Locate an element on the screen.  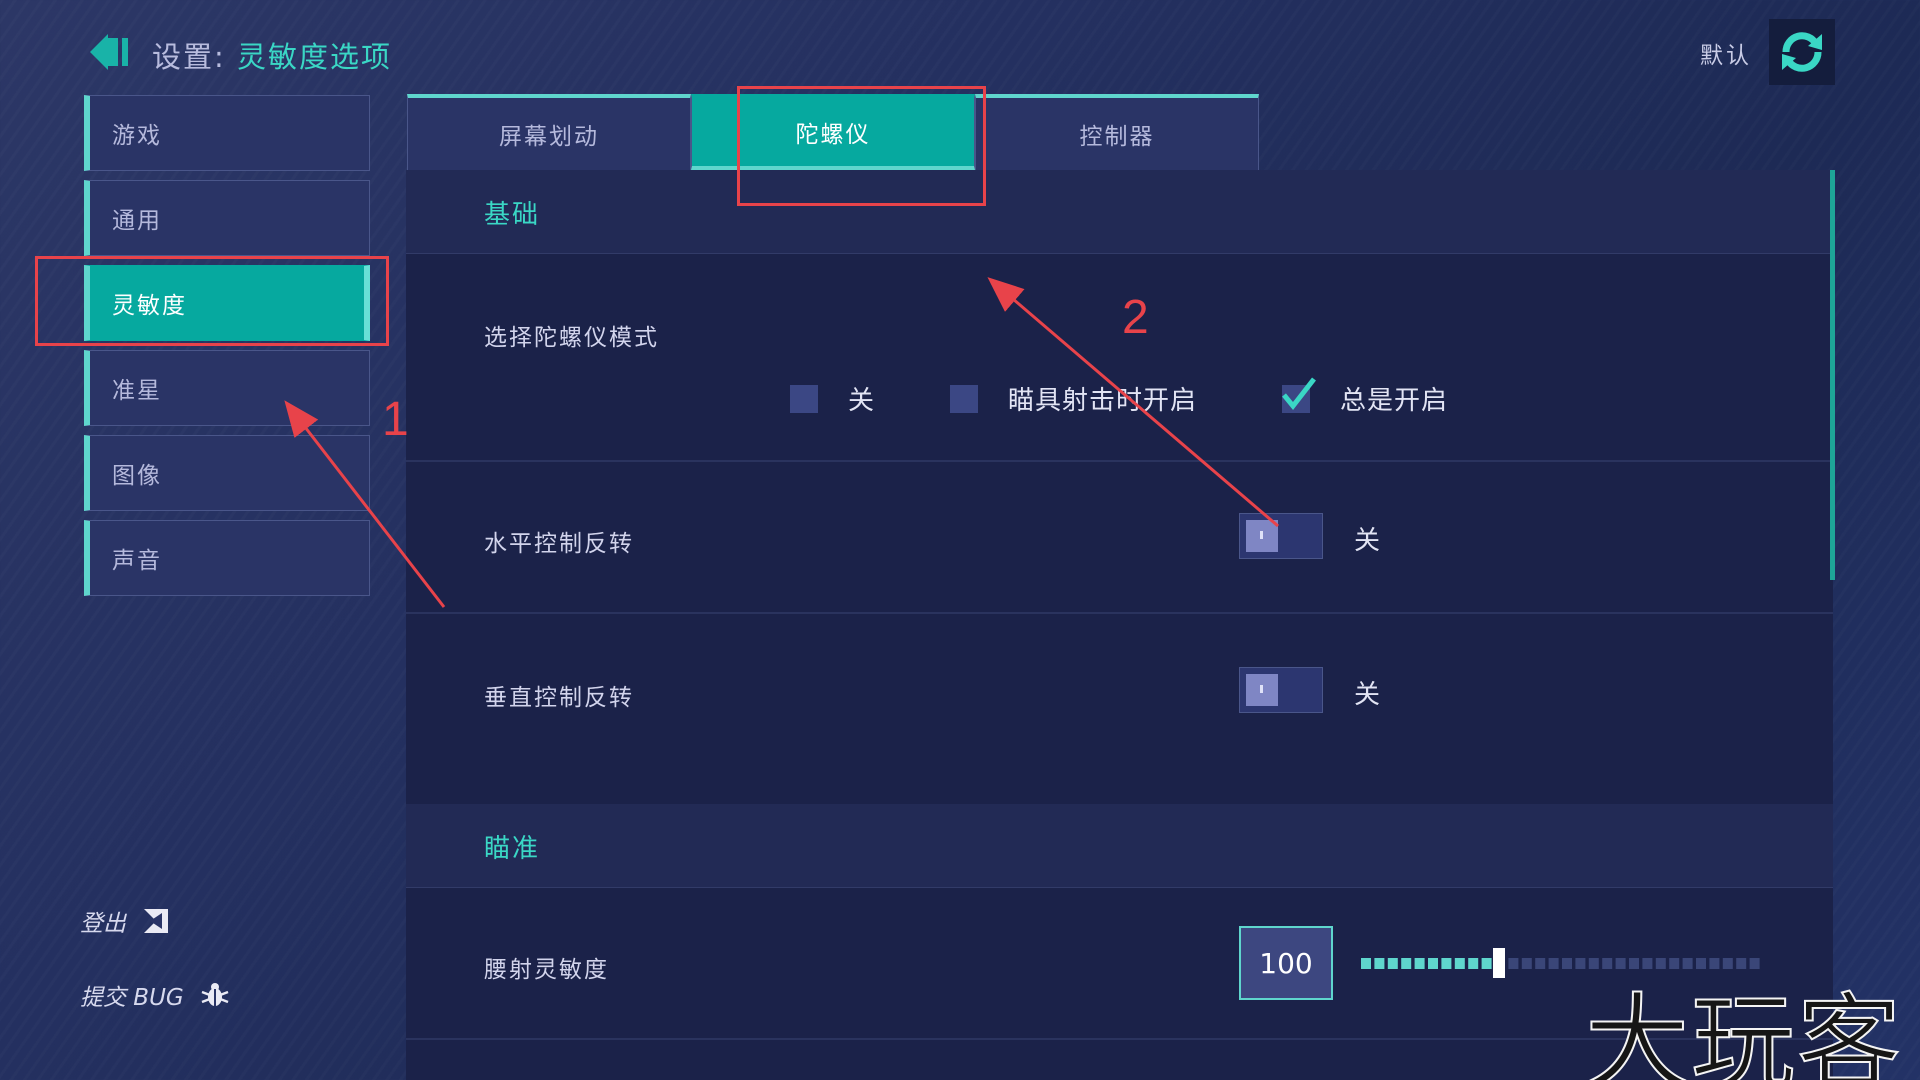
annotation-box-sensitivity is located at coordinates (212, 301).